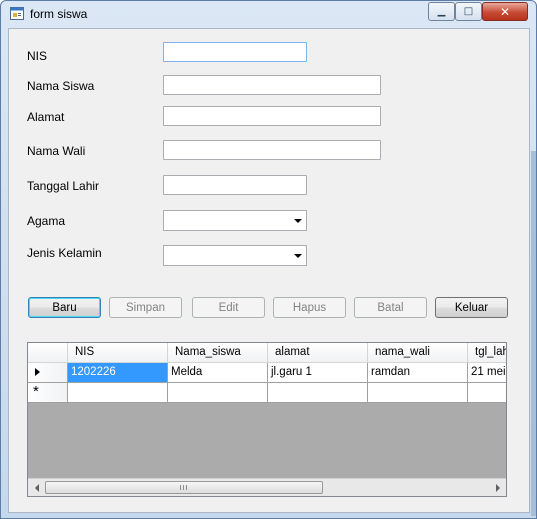 The height and width of the screenshot is (519, 537). Describe the element at coordinates (63, 186) in the screenshot. I see `label-tanggal-lahir: Tanggal Lahir` at that location.